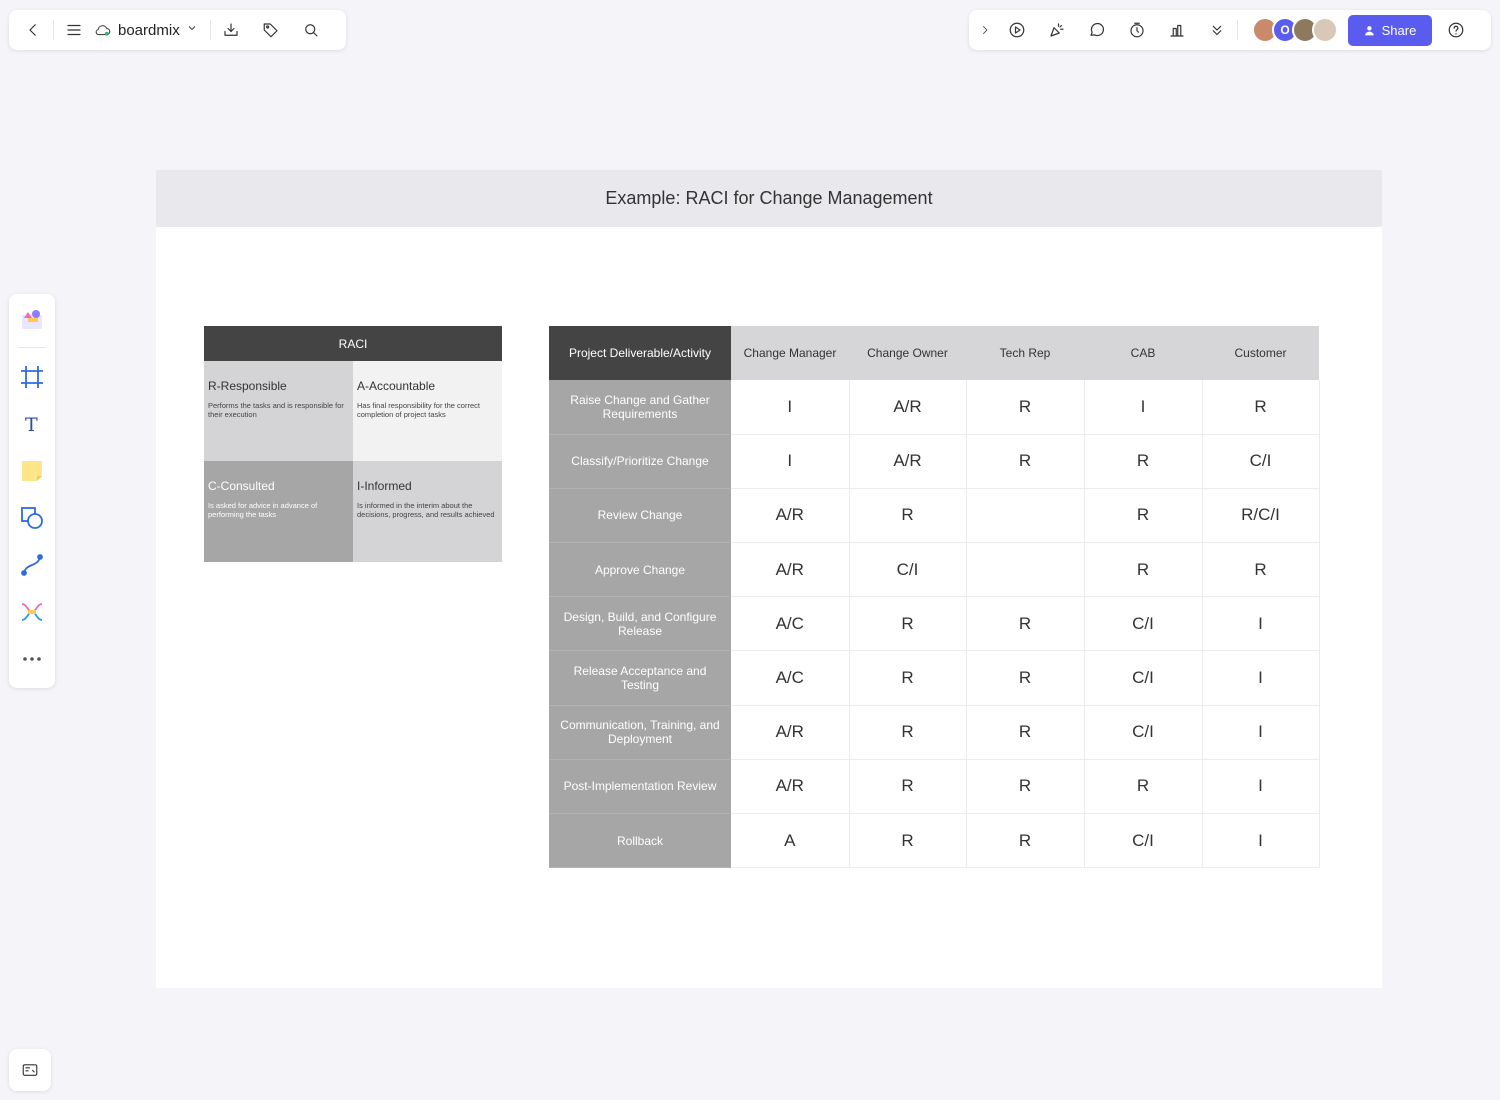 The height and width of the screenshot is (1100, 1500). What do you see at coordinates (640, 461) in the screenshot?
I see `activity-cell: Classify/Prioritize Change` at bounding box center [640, 461].